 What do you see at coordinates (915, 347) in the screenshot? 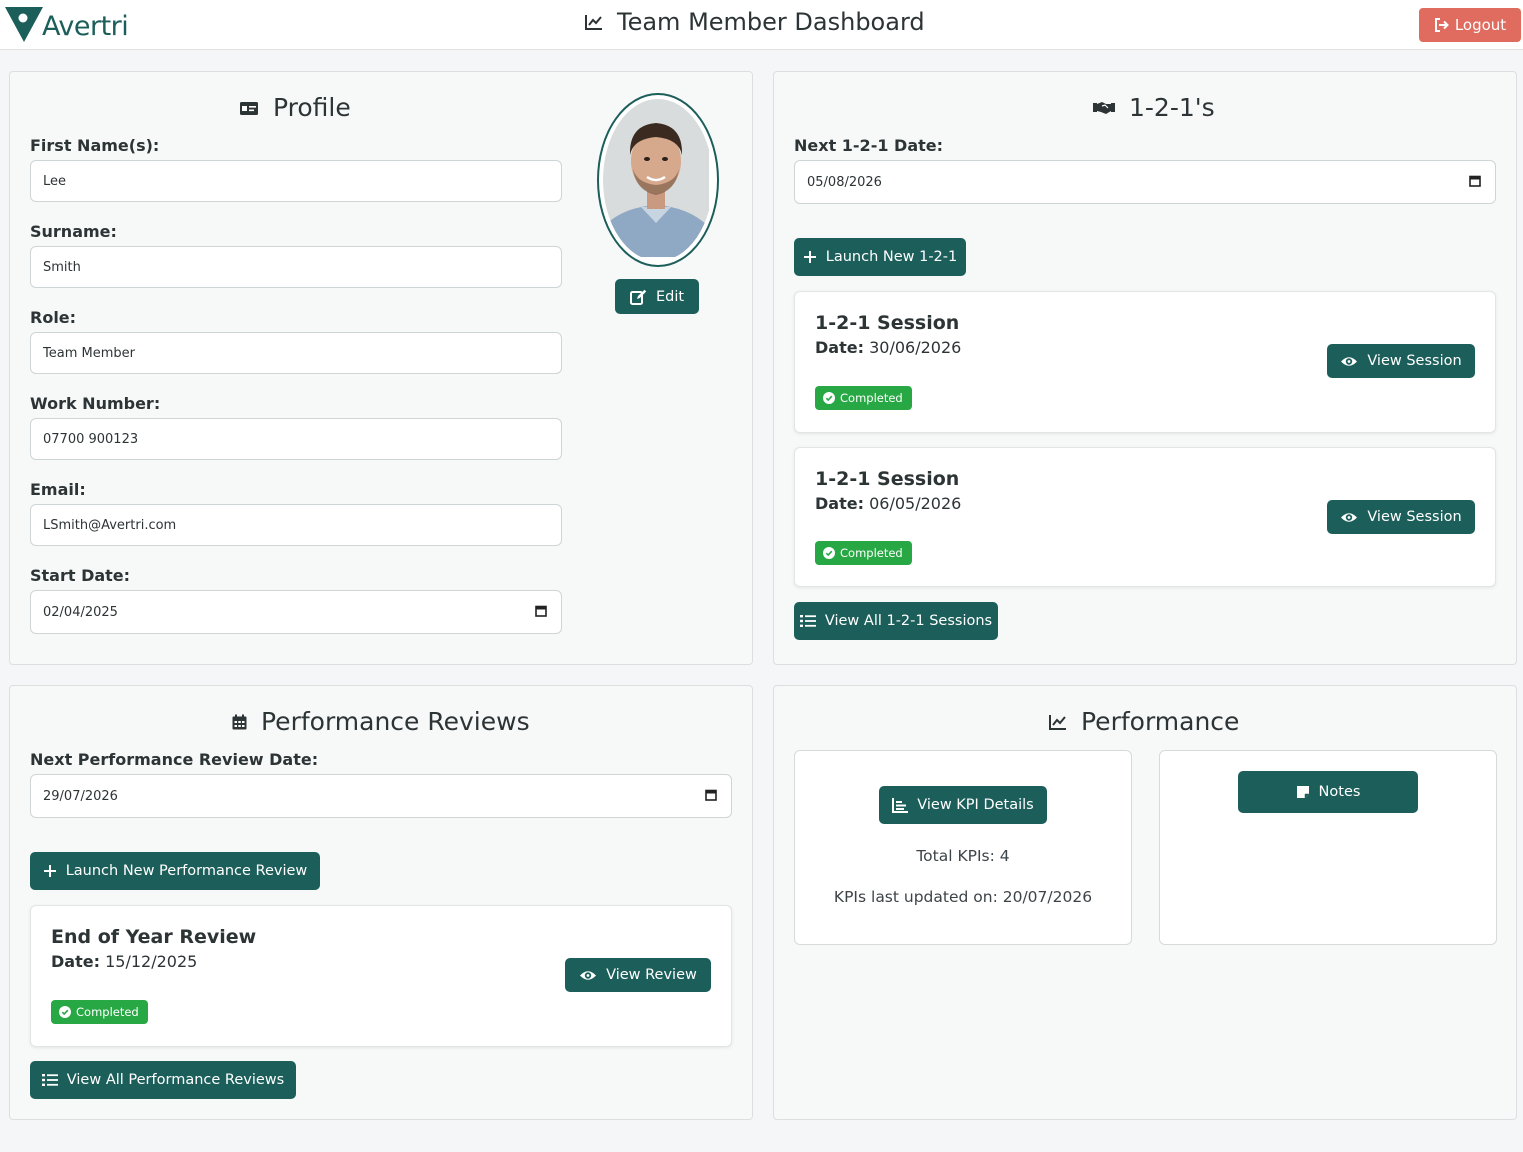
I see `session-date-value: 30/06/2026` at bounding box center [915, 347].